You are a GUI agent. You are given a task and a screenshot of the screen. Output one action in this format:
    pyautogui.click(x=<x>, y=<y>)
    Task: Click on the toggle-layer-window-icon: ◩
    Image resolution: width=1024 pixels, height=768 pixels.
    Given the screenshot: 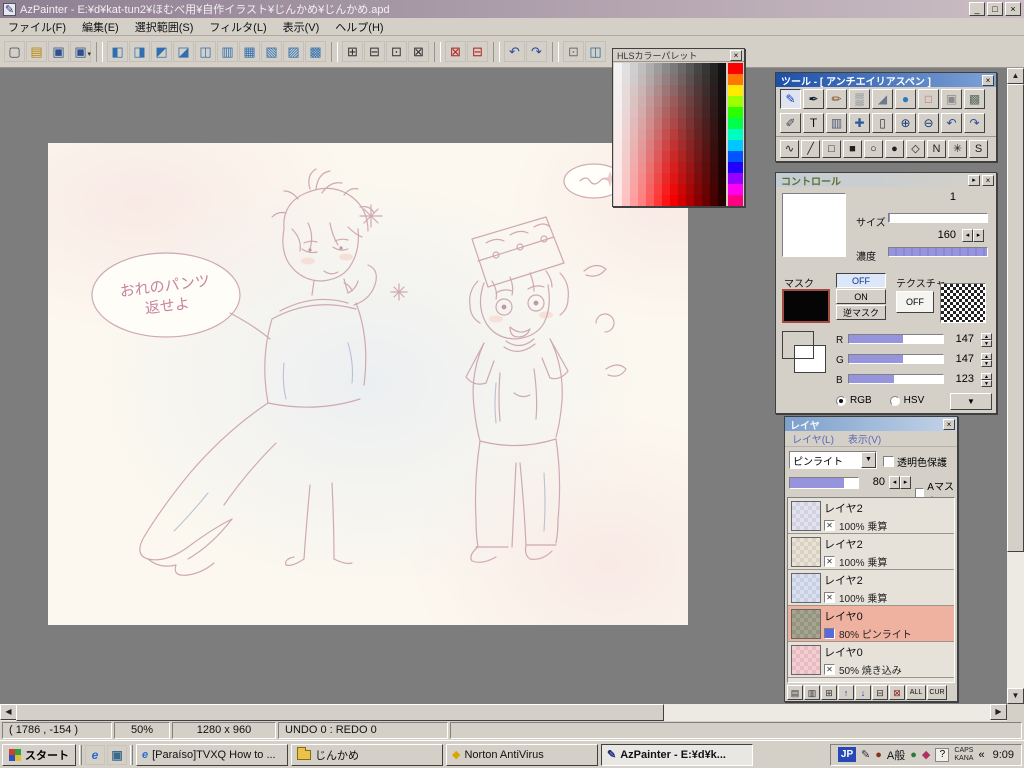 What is the action you would take?
    pyautogui.click(x=161, y=51)
    